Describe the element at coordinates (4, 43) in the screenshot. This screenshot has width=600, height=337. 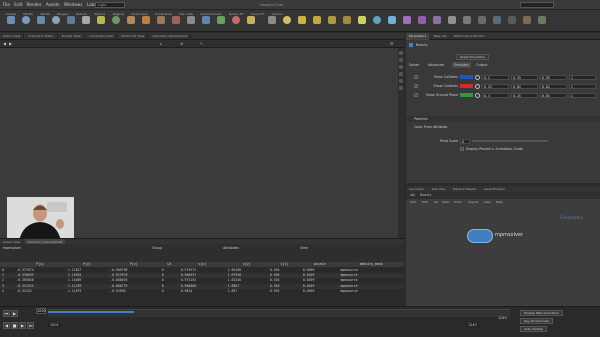
I see `back-icon: ◀` at that location.